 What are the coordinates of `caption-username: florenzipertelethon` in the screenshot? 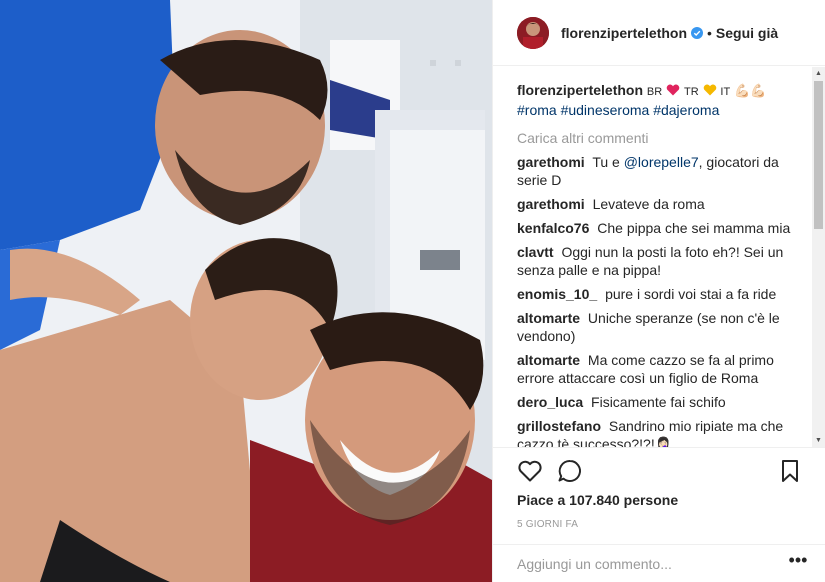 It's located at (580, 90).